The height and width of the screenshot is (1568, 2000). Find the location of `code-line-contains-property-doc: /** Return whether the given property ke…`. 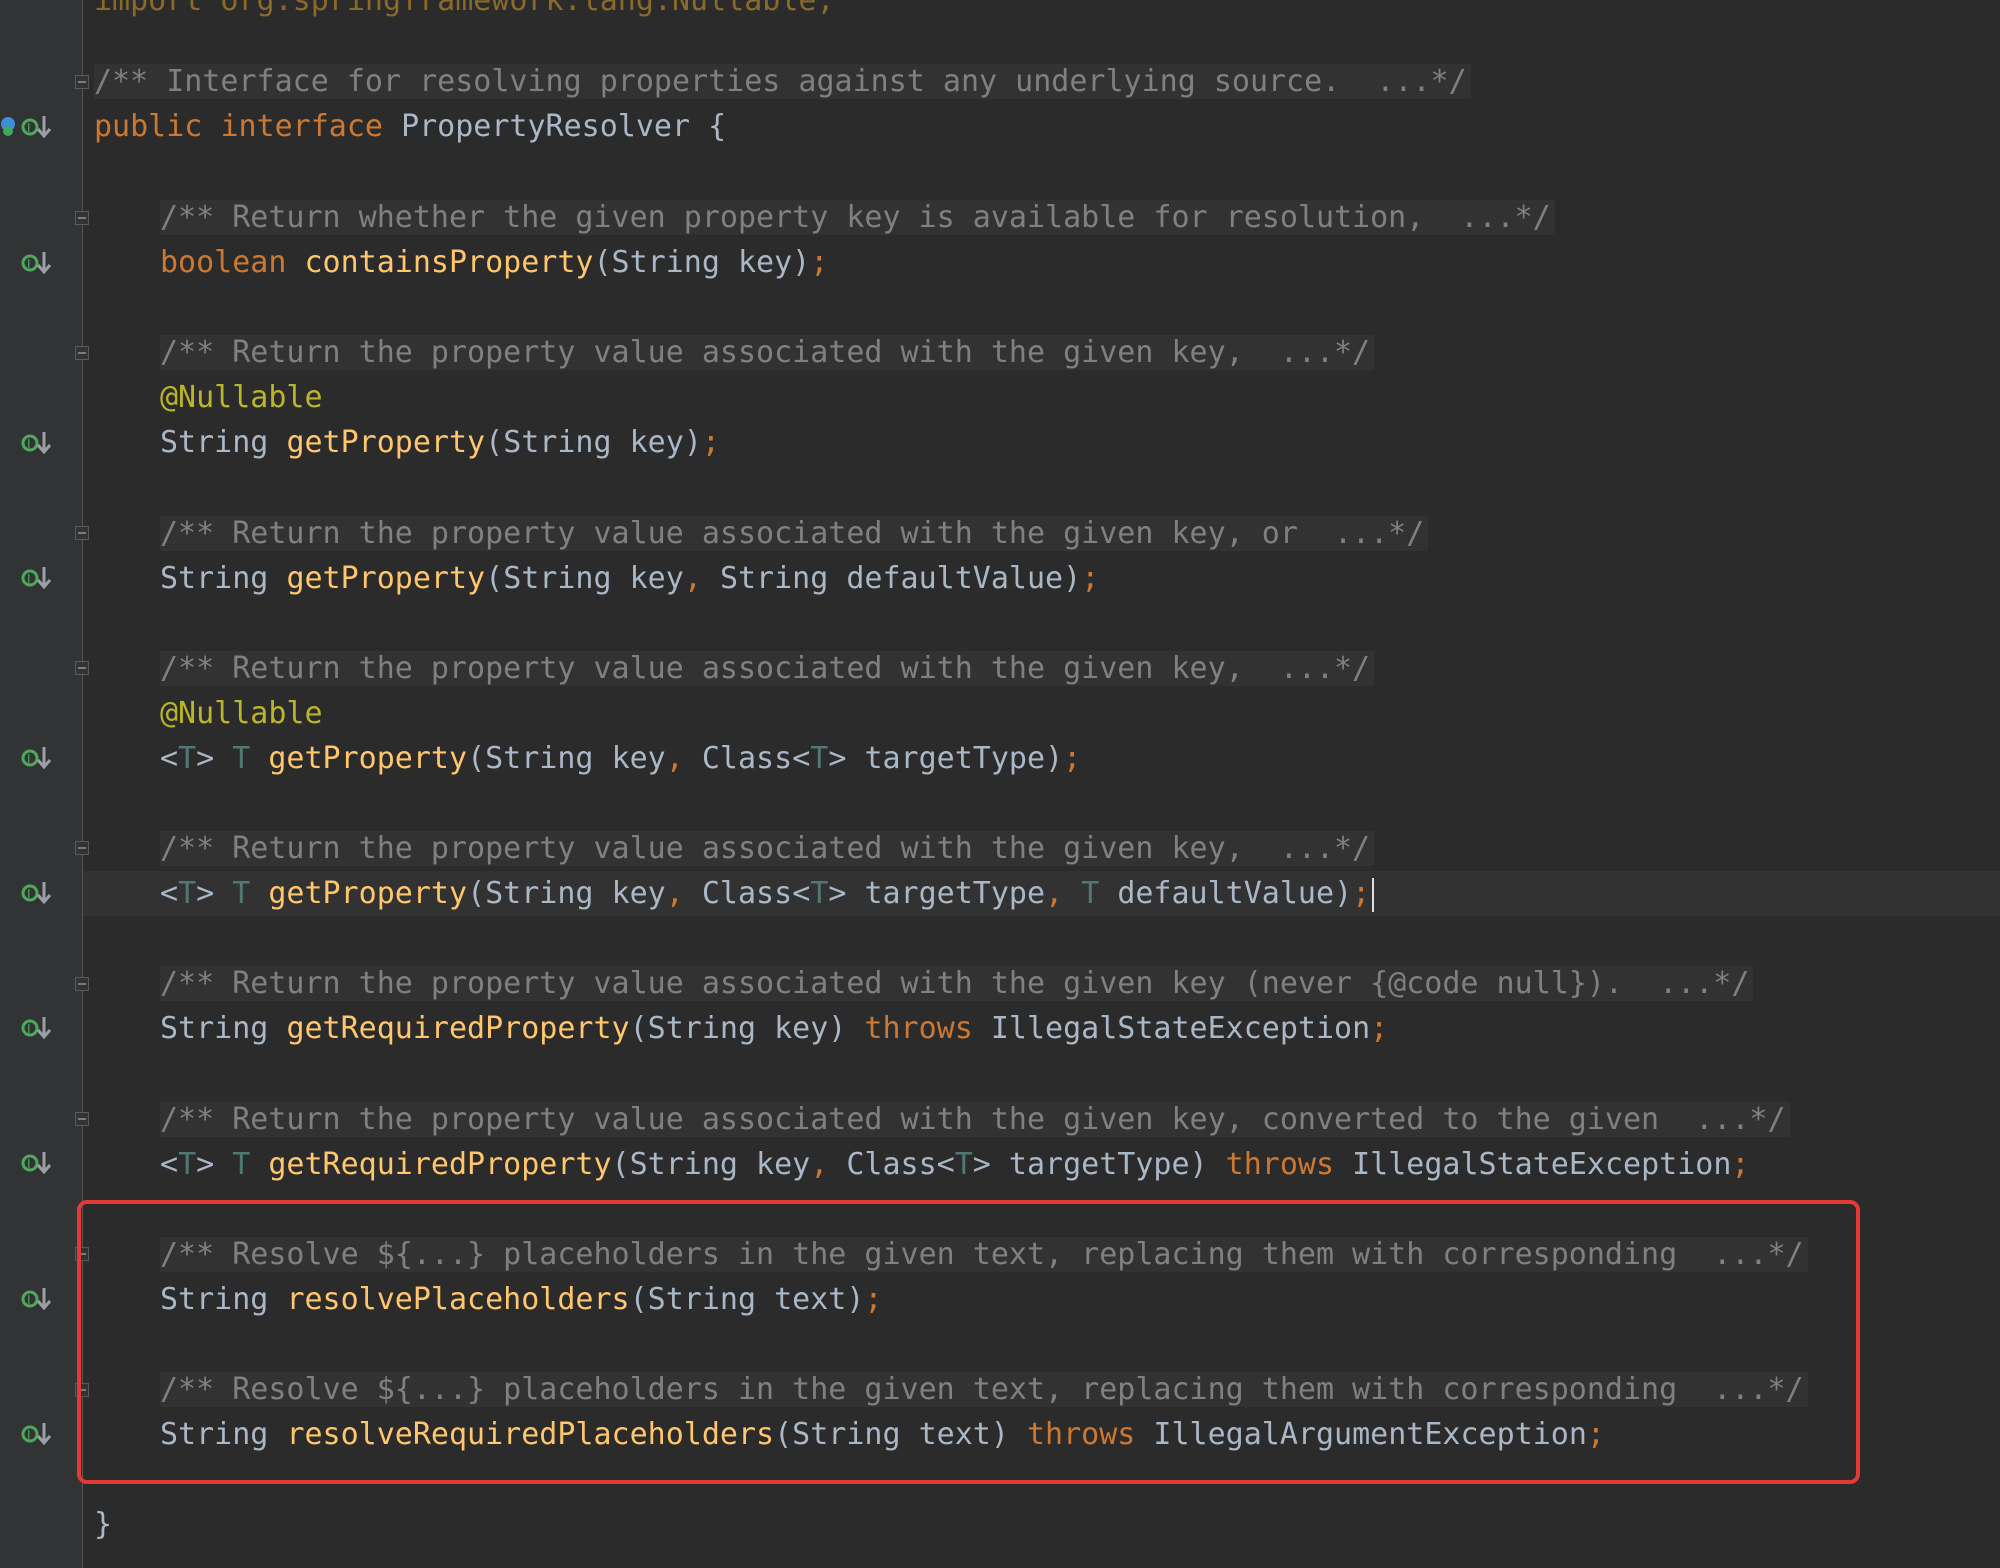

code-line-contains-property-doc: /** Return whether the given property ke… is located at coordinates (857, 217).